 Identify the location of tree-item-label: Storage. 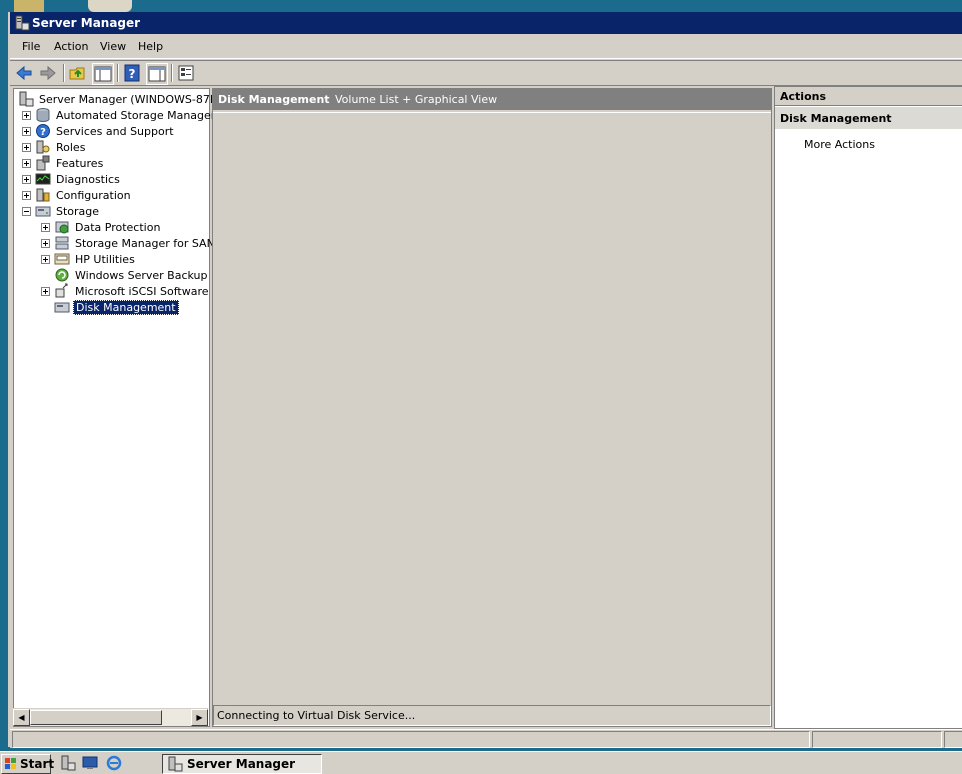
(78, 211).